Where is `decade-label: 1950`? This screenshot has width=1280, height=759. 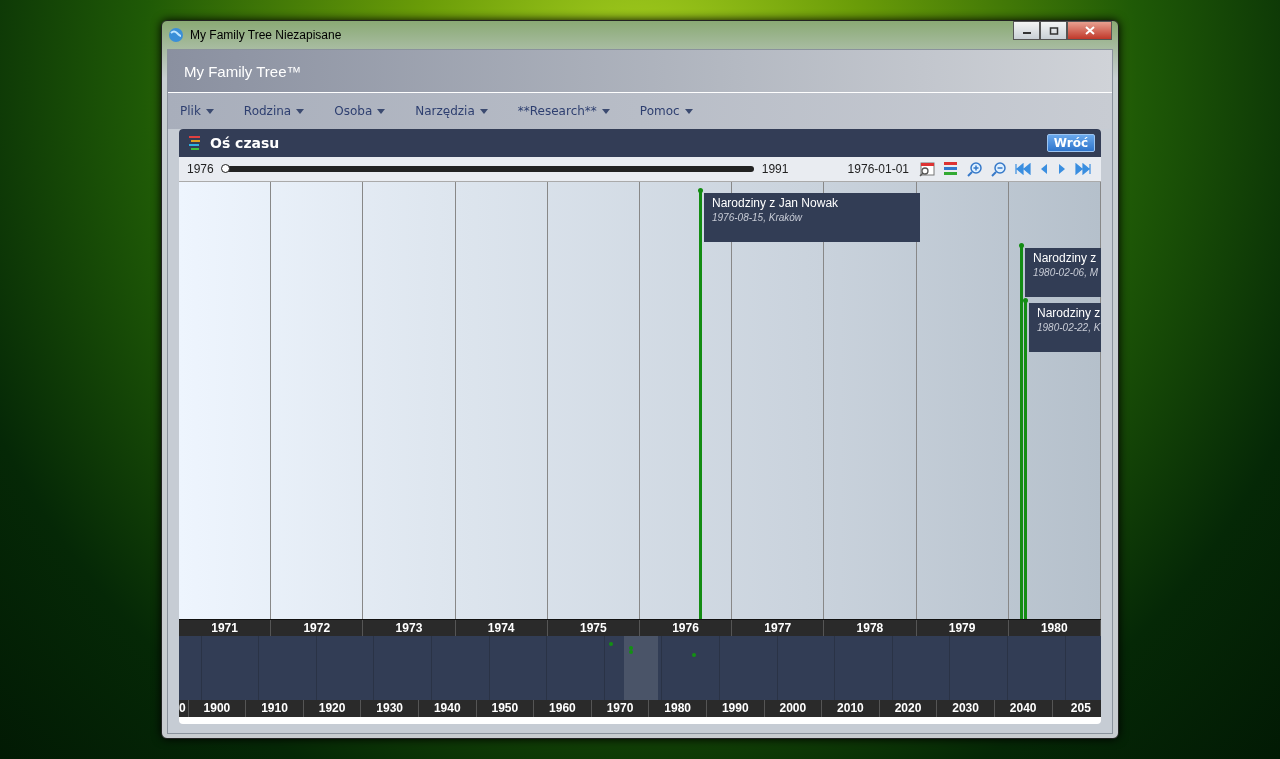 decade-label: 1950 is located at coordinates (505, 708).